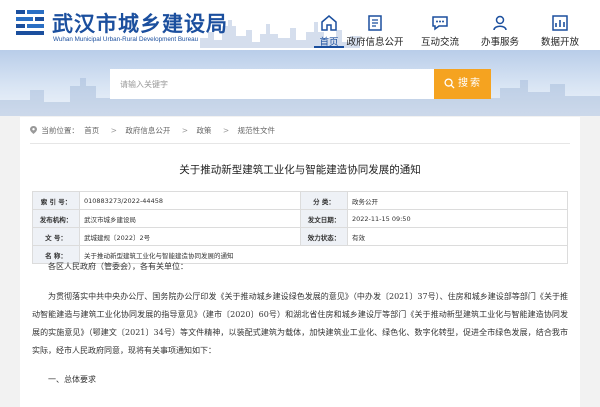  I want to click on table-row: 发布机构： 武汉市城乡建设局 发文日期： 2022-11-15 09:50, so click(300, 218).